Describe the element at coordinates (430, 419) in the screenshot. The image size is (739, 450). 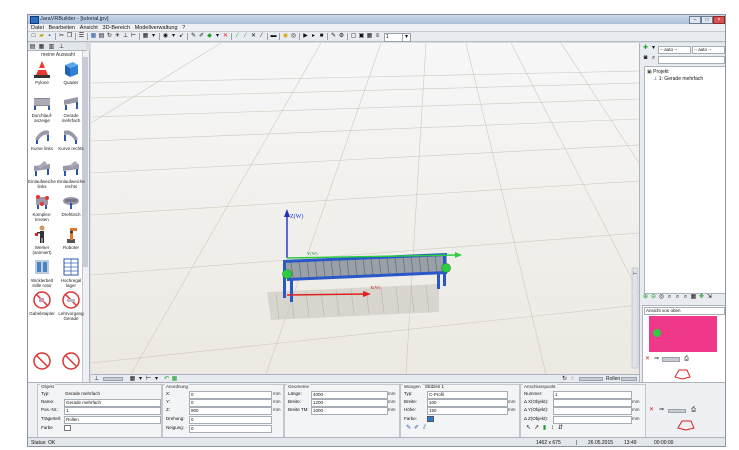
I see `wangen-farbe-swatch` at that location.